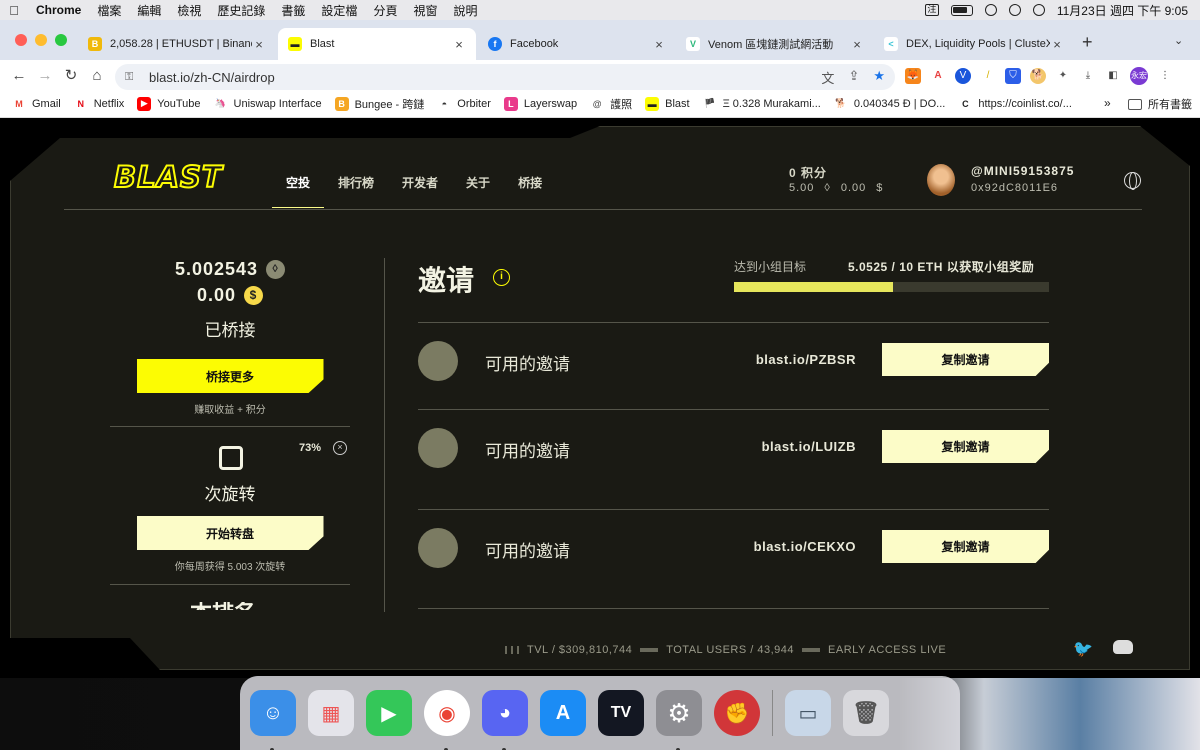 Image resolution: width=1200 pixels, height=750 pixels. Describe the element at coordinates (339, 10) in the screenshot. I see `menu-profiles: 設定檔` at that location.